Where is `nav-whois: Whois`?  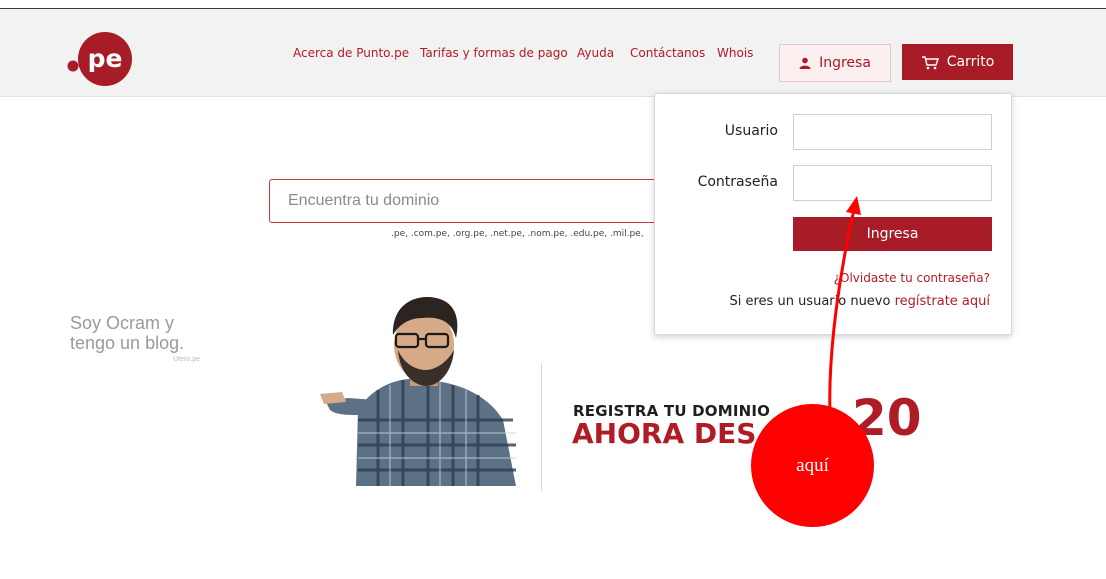 nav-whois: Whois is located at coordinates (735, 53).